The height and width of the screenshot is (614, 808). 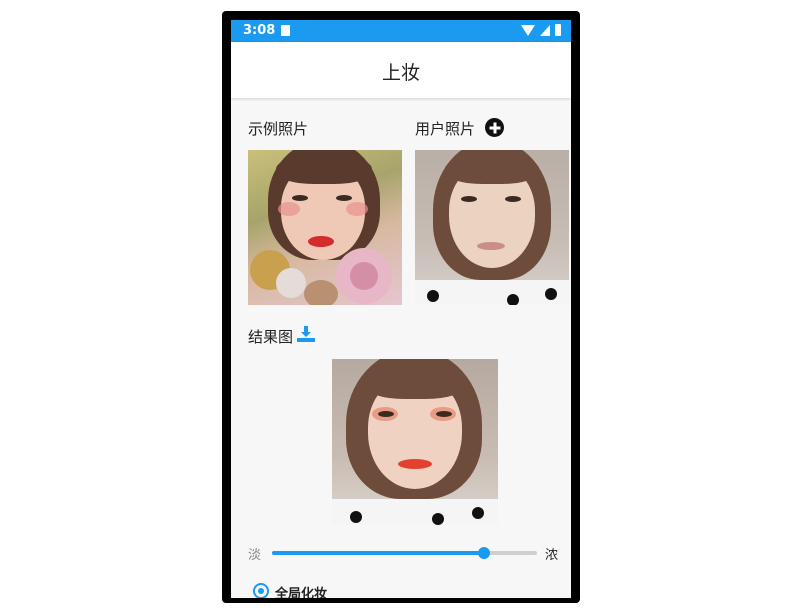 What do you see at coordinates (259, 30) in the screenshot?
I see `status-time: 3:08` at bounding box center [259, 30].